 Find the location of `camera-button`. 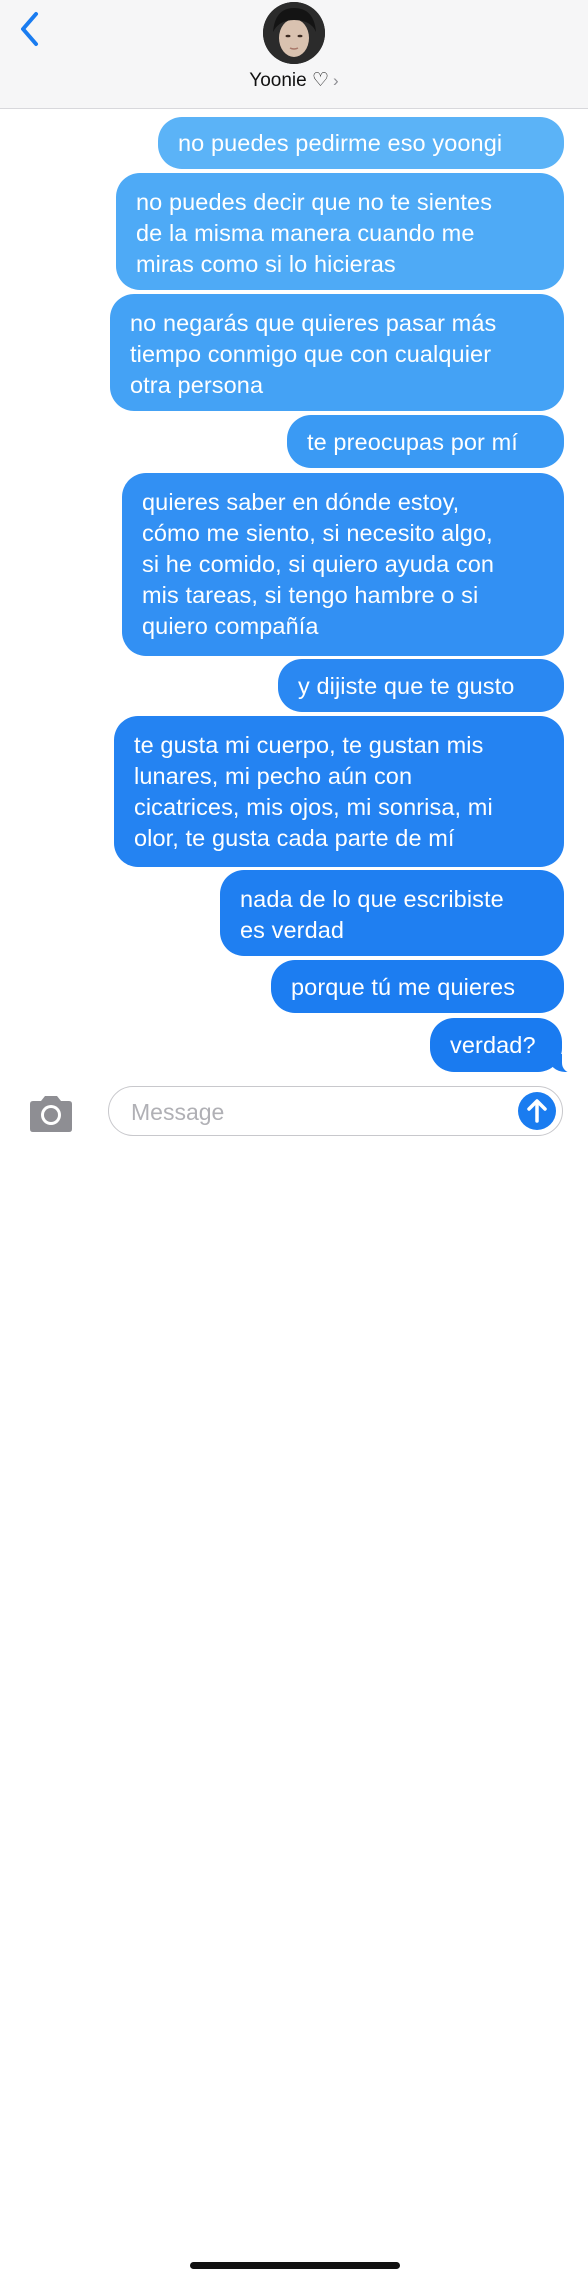

camera-button is located at coordinates (51, 1114).